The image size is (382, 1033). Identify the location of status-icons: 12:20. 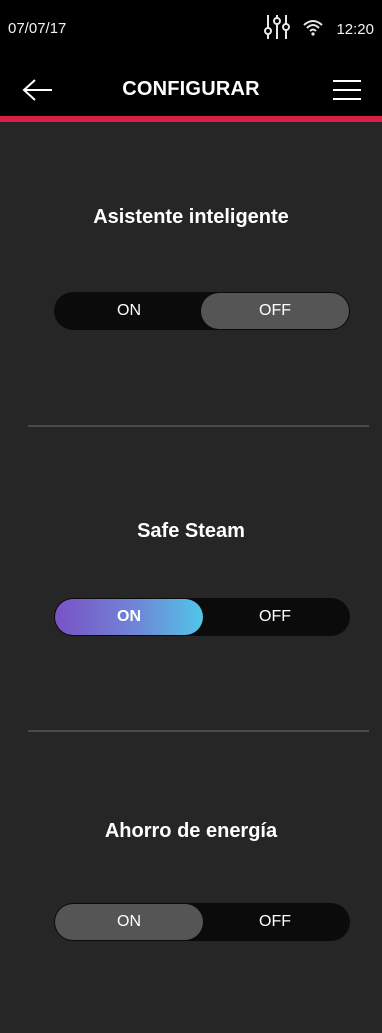
(319, 29).